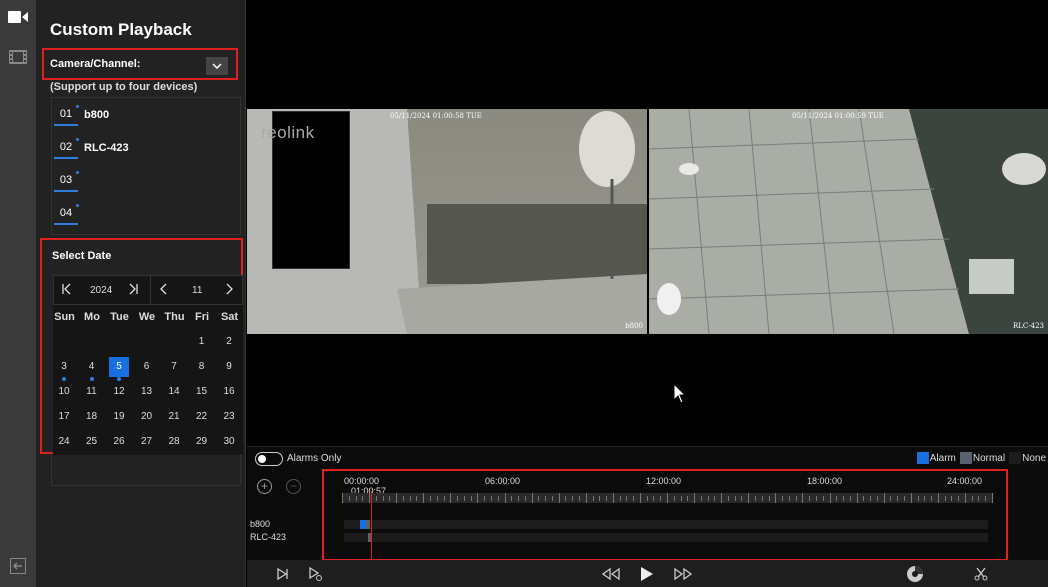 This screenshot has width=1048, height=587. I want to click on playback-film-icon, so click(18, 57).